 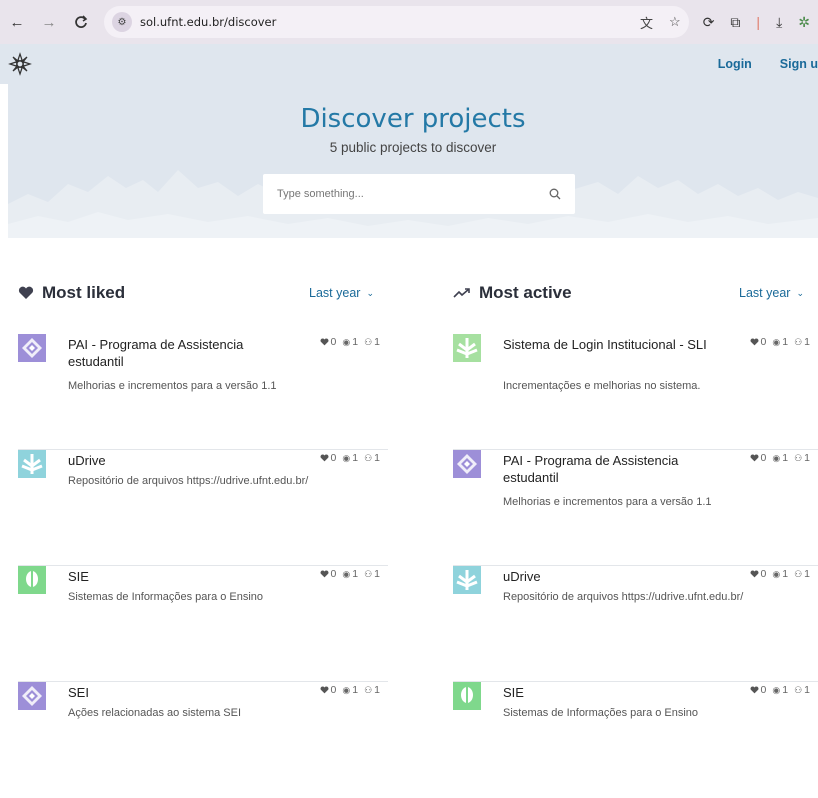 I want to click on most-liked-filter-dropdown: Last year ⌄, so click(x=348, y=293).